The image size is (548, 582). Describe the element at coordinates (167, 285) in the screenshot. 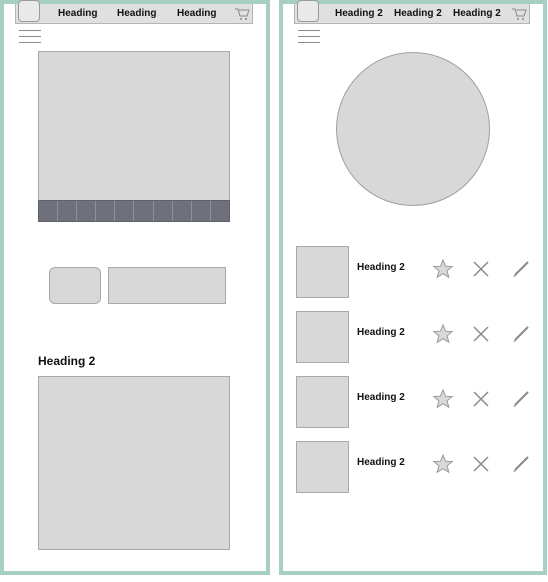

I see `wide-input-field` at that location.